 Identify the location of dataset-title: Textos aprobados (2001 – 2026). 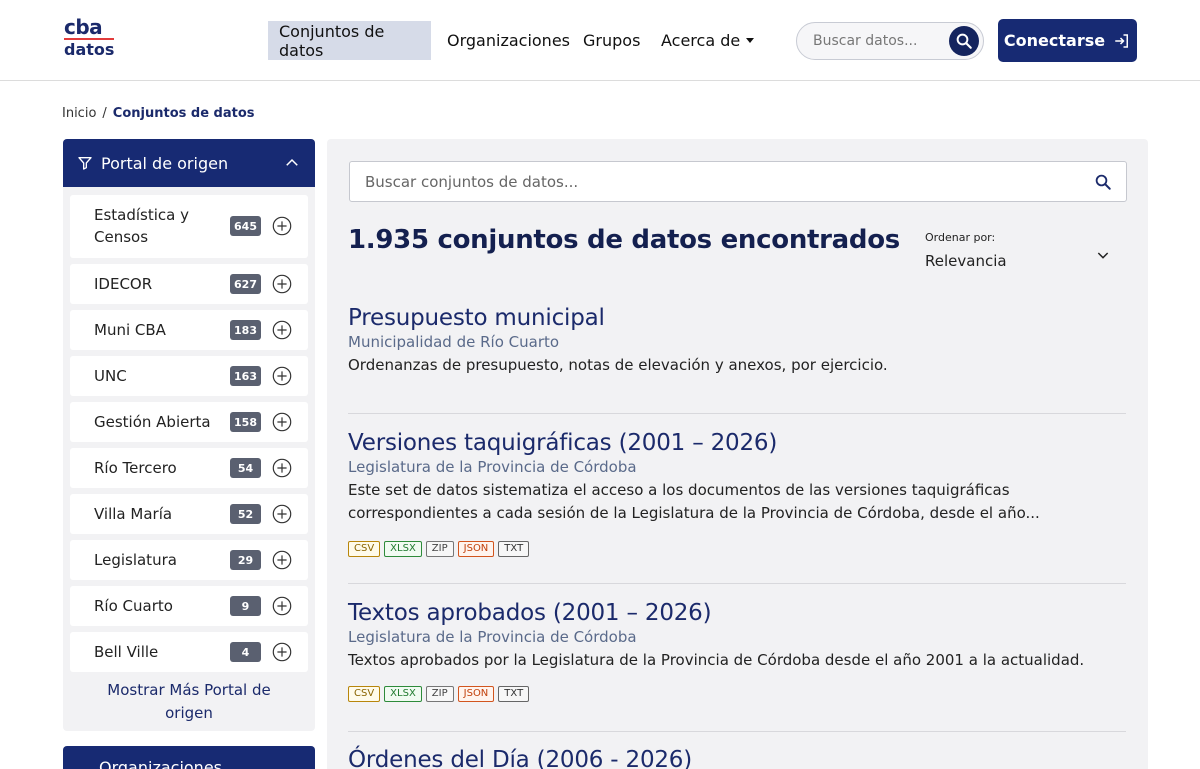
(737, 613).